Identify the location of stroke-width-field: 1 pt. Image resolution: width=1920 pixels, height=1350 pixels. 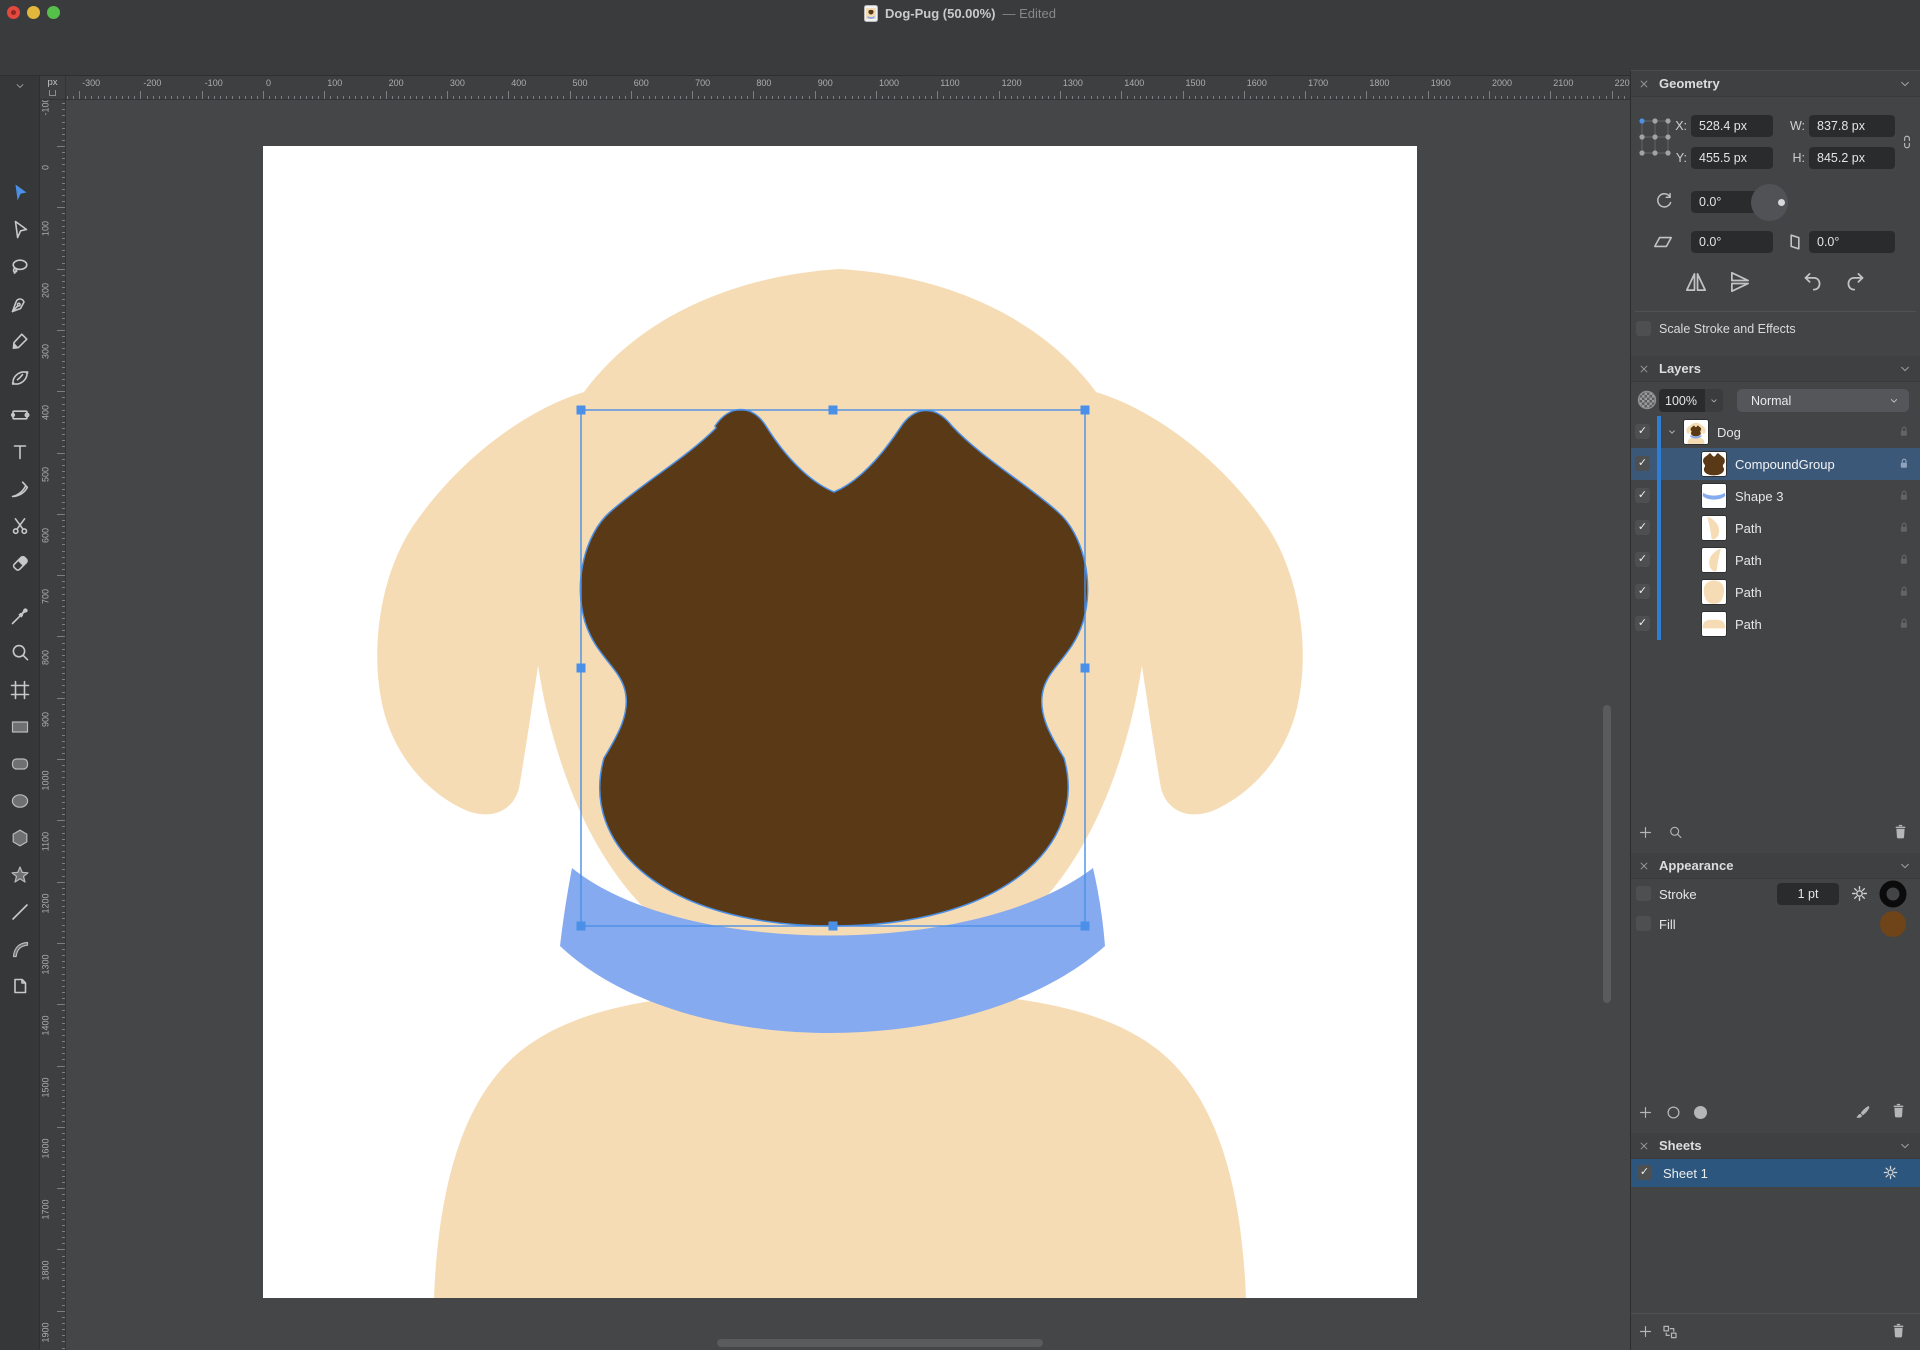
(1808, 894).